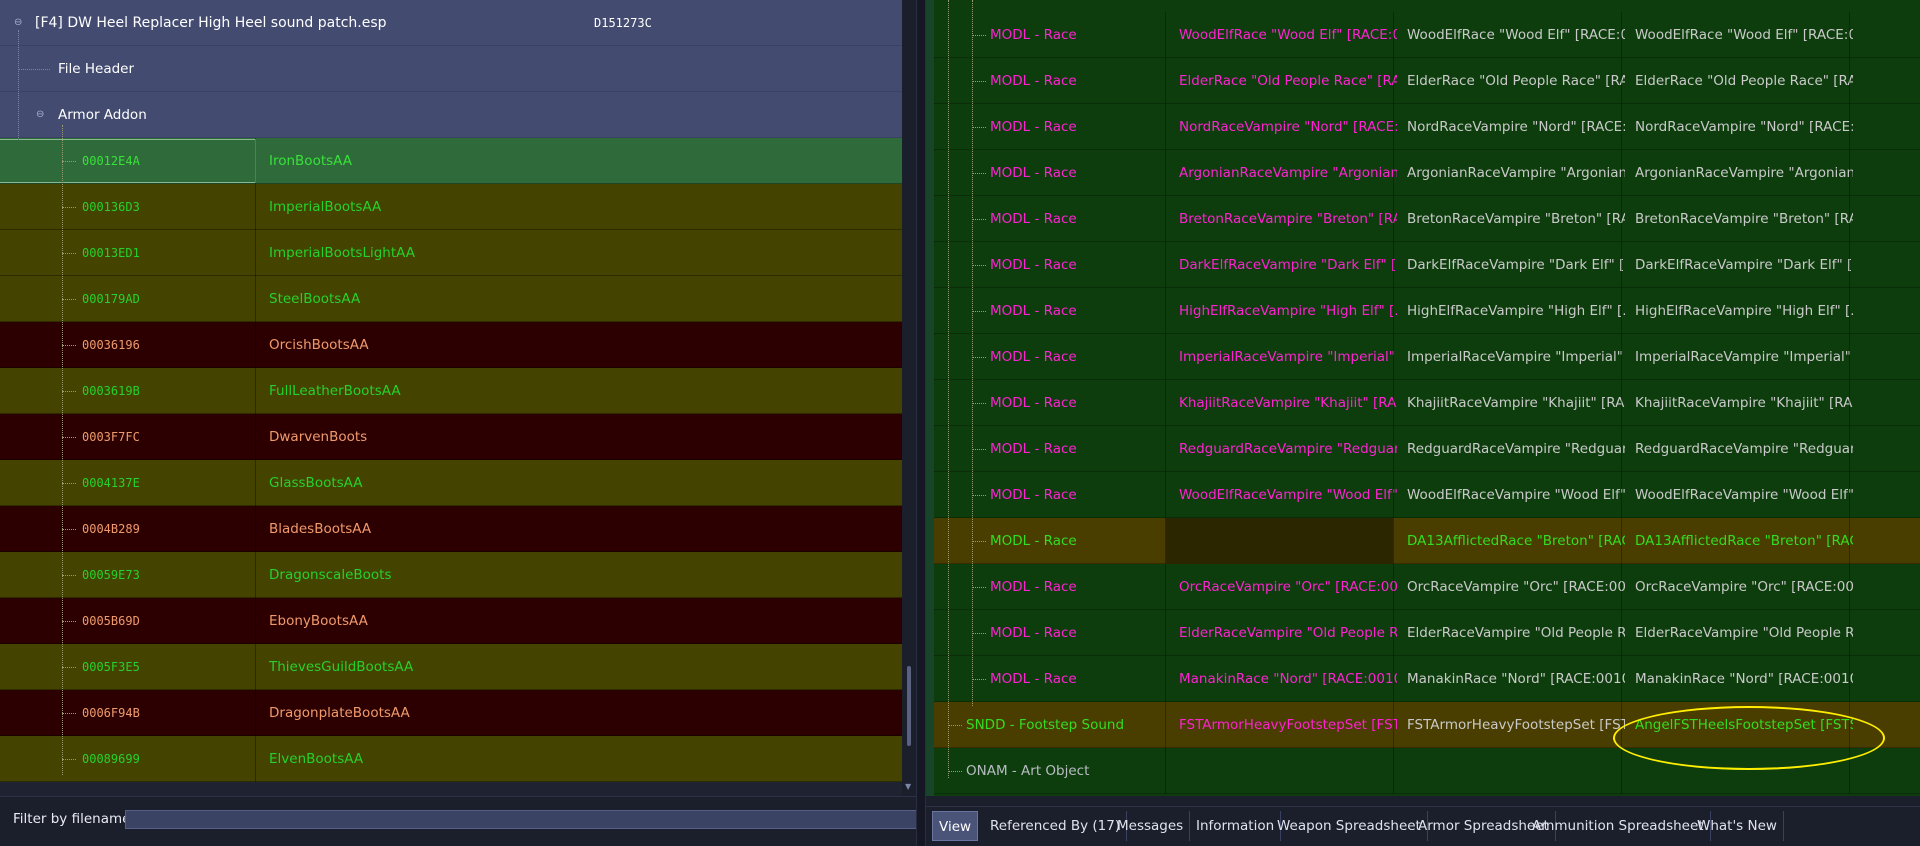 The height and width of the screenshot is (846, 1920). Describe the element at coordinates (1056, 826) in the screenshot. I see `tab-referenced-by-17: Referenced By (17)` at that location.